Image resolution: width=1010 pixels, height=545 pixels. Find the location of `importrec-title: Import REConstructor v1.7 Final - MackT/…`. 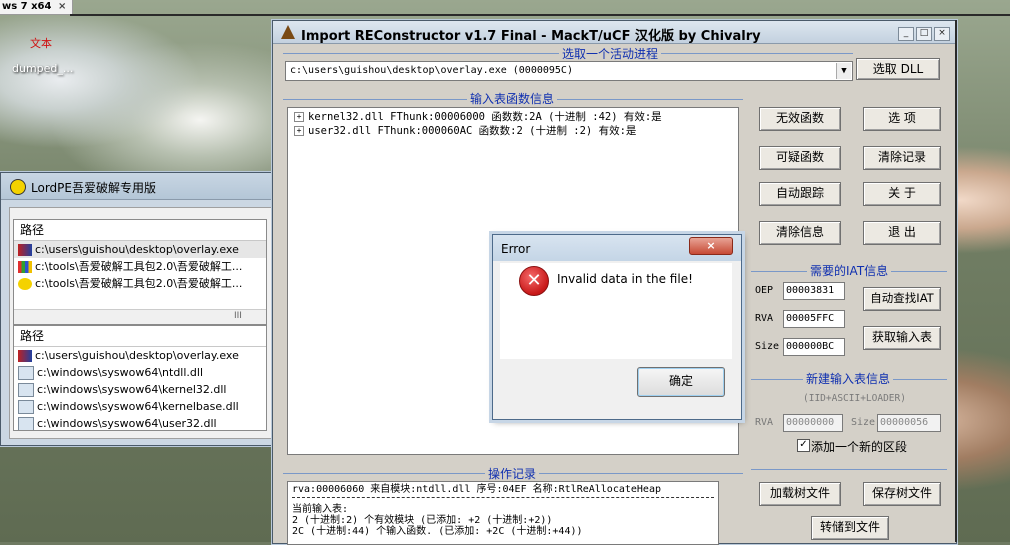

importrec-title: Import REConstructor v1.7 Final - MackT/… is located at coordinates (531, 36).